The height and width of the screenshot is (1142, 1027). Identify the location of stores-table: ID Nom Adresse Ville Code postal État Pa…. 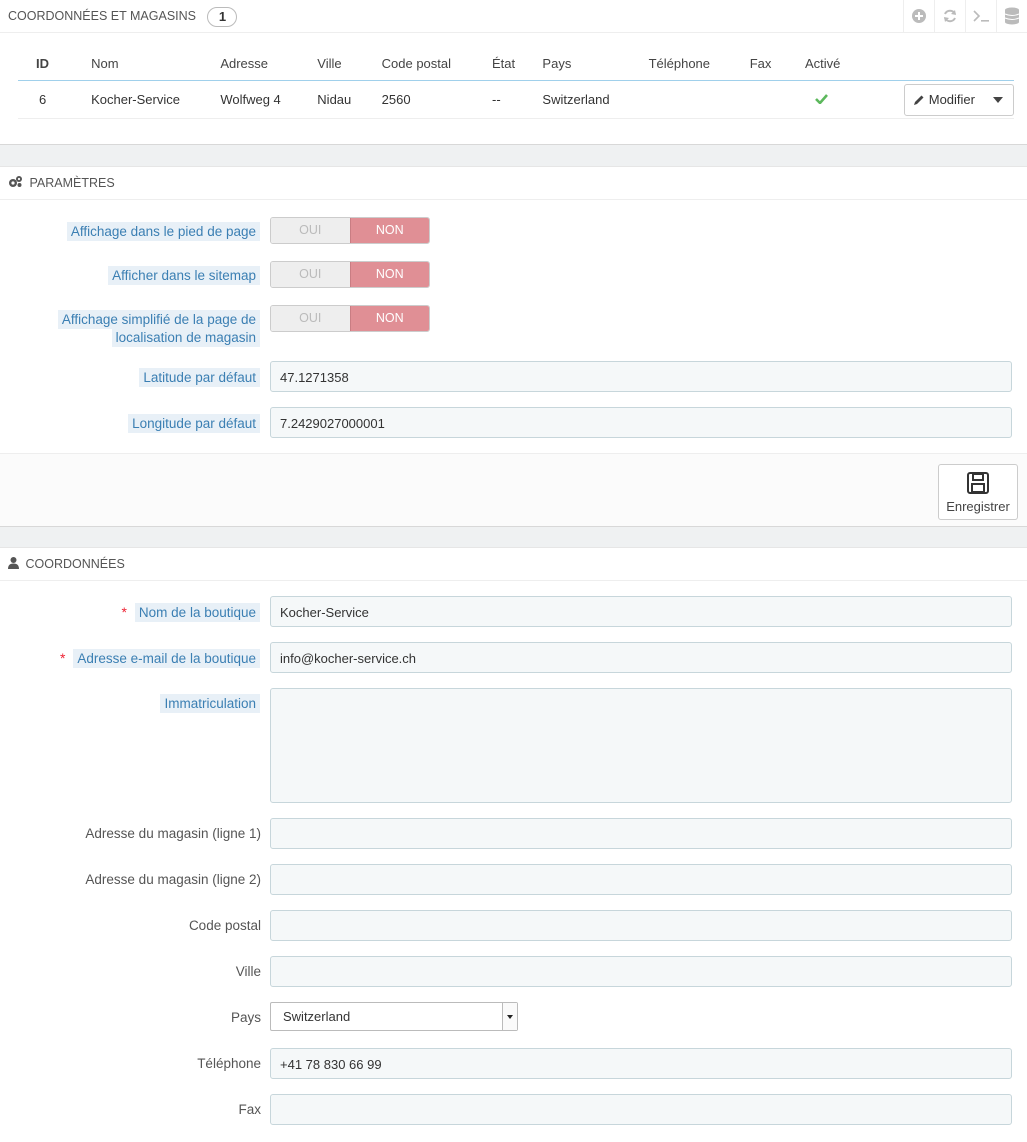
(516, 82).